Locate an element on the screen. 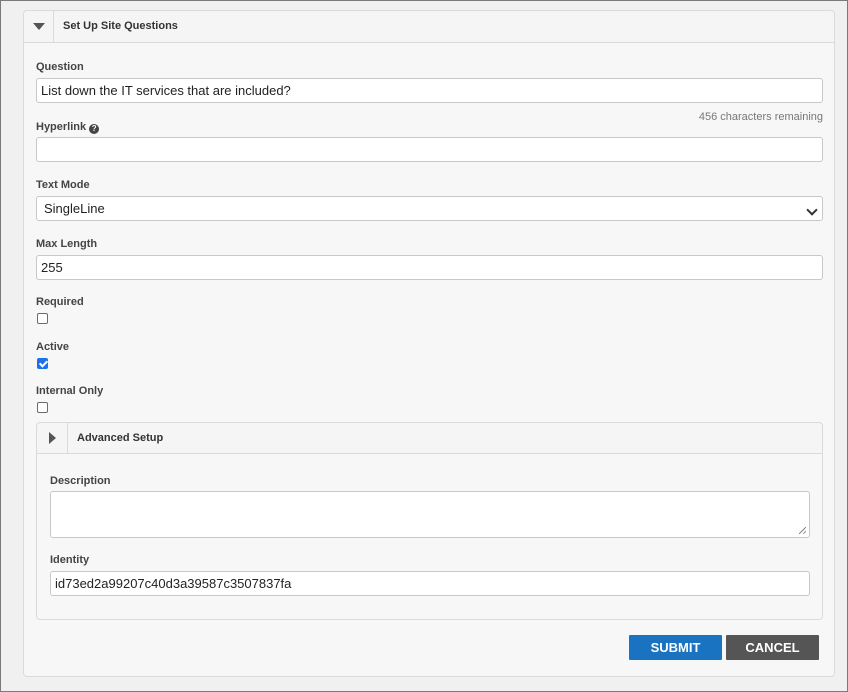 The width and height of the screenshot is (848, 692). description-textarea is located at coordinates (430, 514).